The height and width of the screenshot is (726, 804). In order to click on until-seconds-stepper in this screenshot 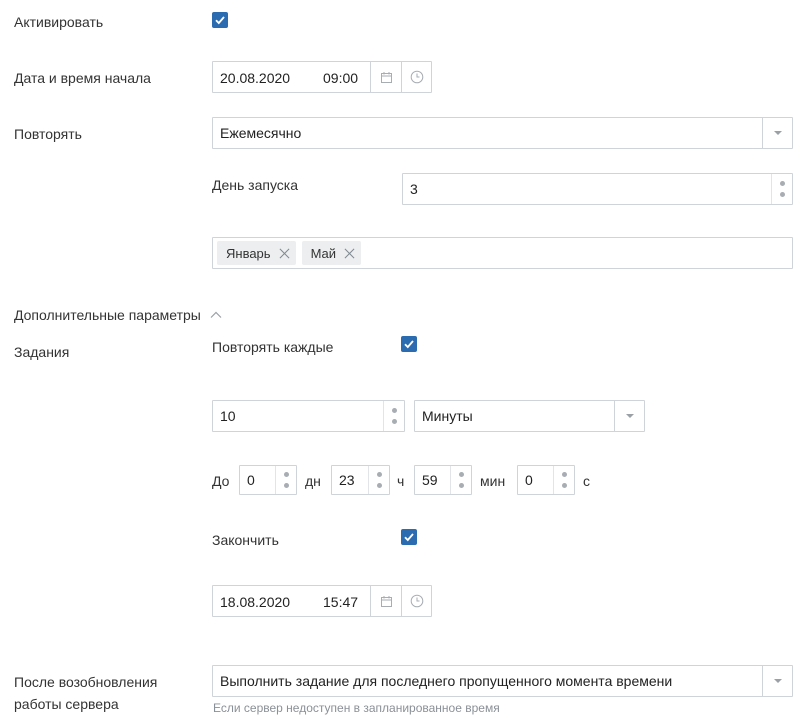, I will do `click(563, 480)`.